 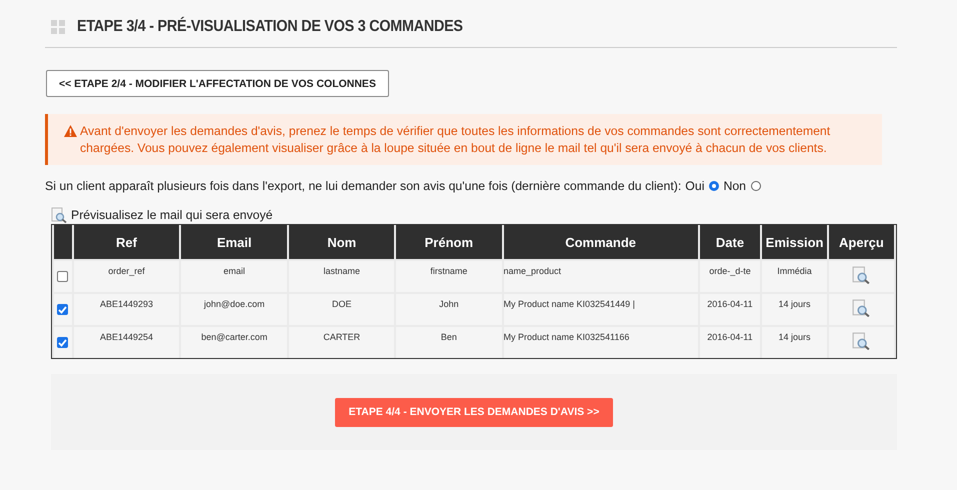 I want to click on table-cell: orde-_d-te, so click(x=730, y=271).